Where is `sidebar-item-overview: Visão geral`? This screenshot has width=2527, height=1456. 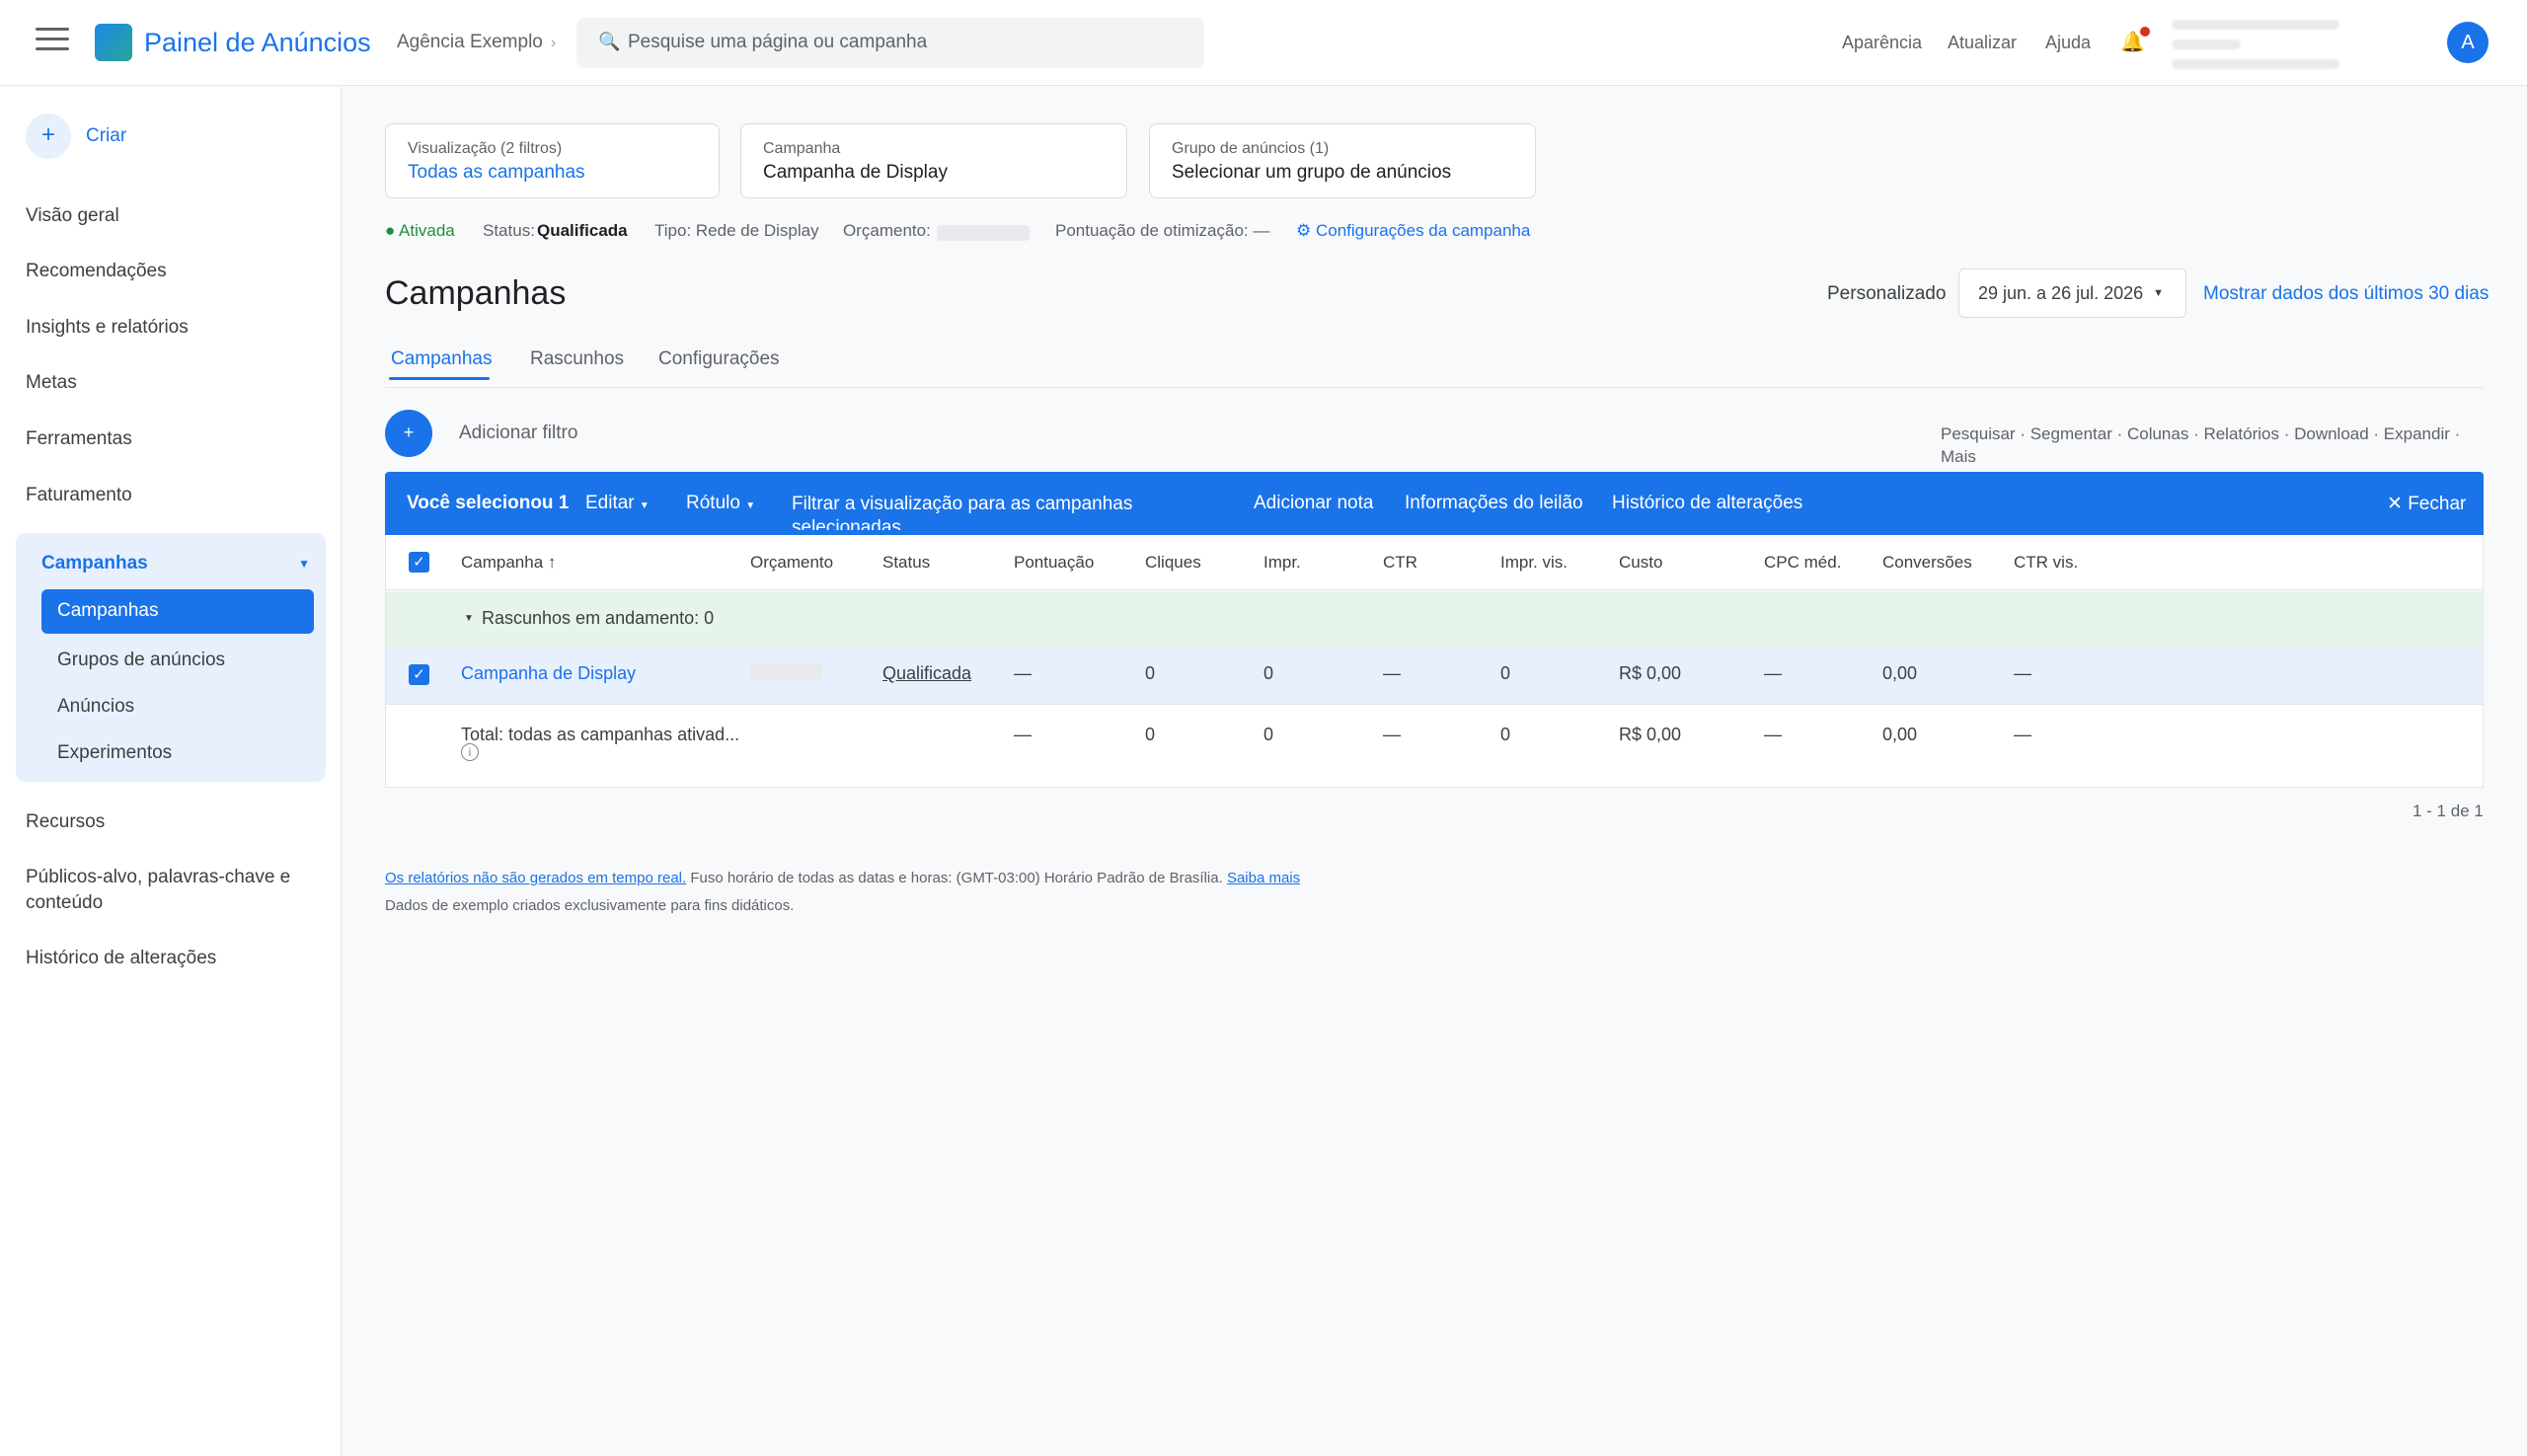 sidebar-item-overview: Visão geral is located at coordinates (72, 216).